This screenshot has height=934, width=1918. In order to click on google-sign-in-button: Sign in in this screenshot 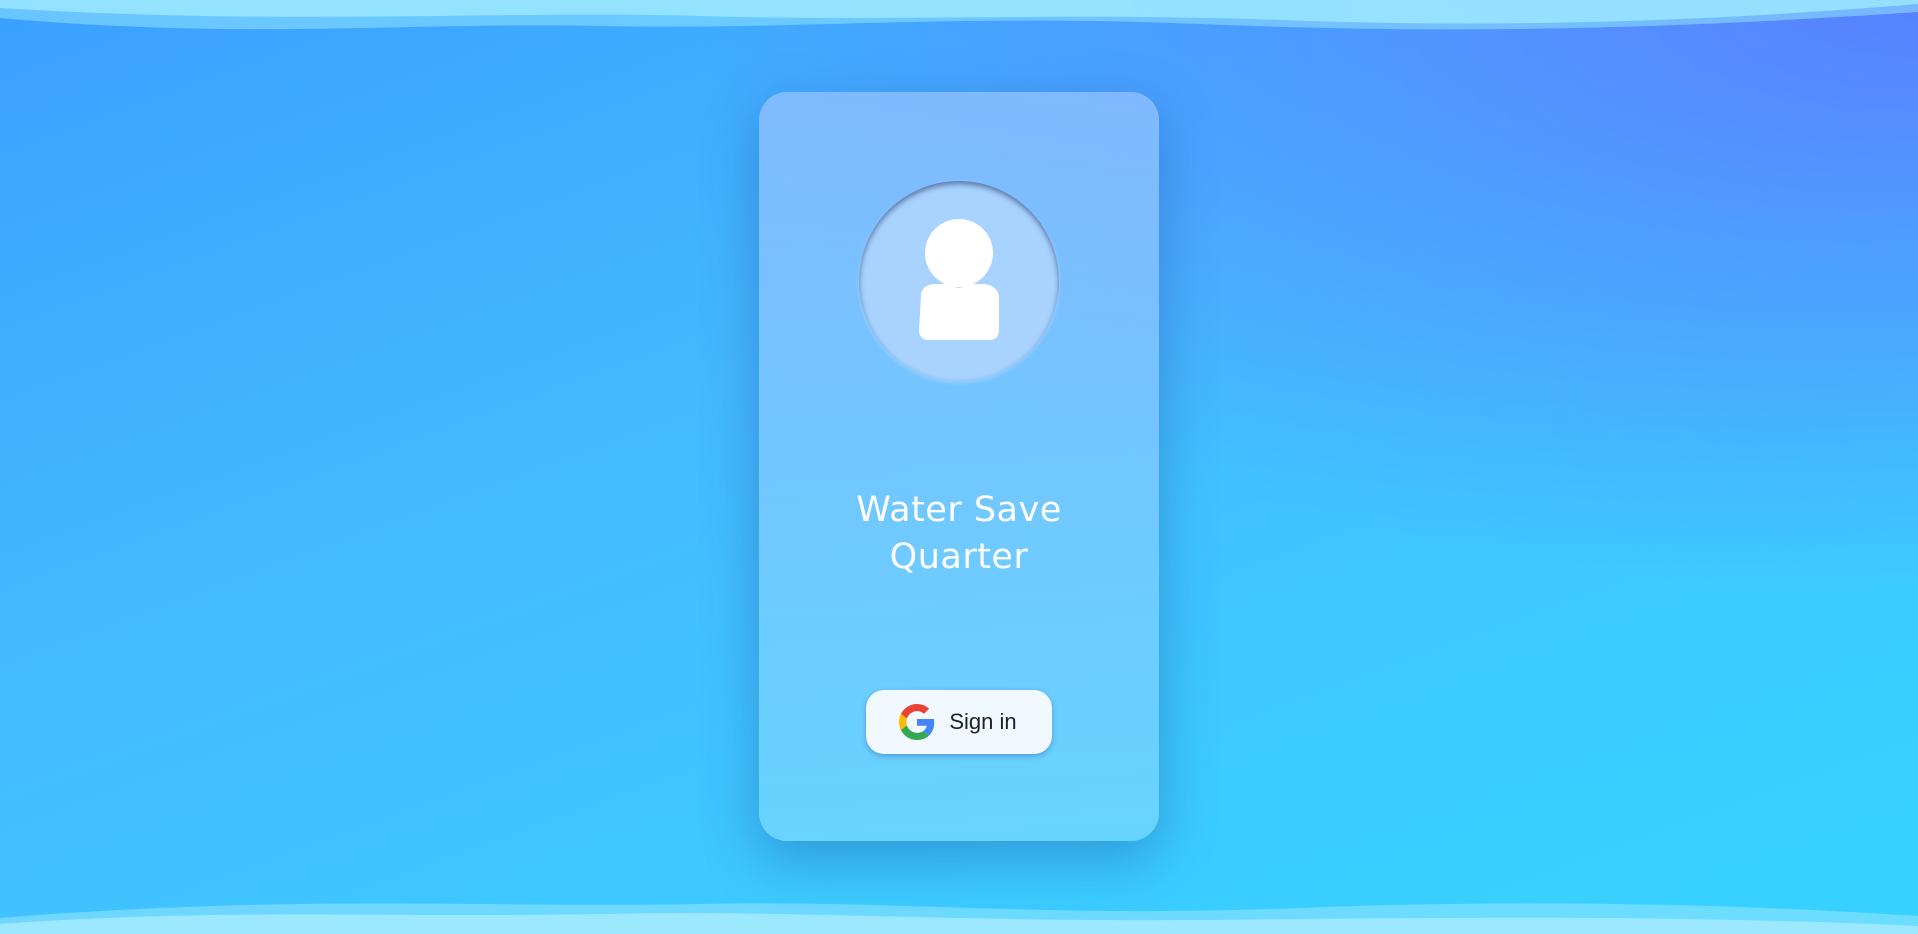, I will do `click(959, 722)`.